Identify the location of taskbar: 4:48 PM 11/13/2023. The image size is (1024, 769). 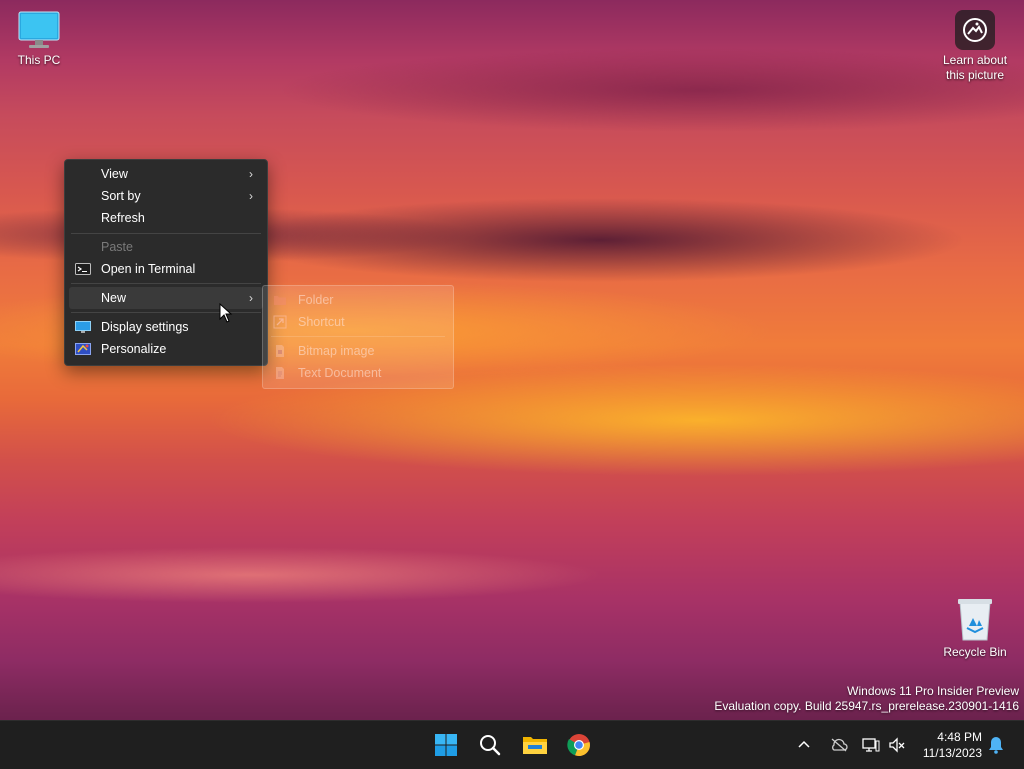
(512, 744).